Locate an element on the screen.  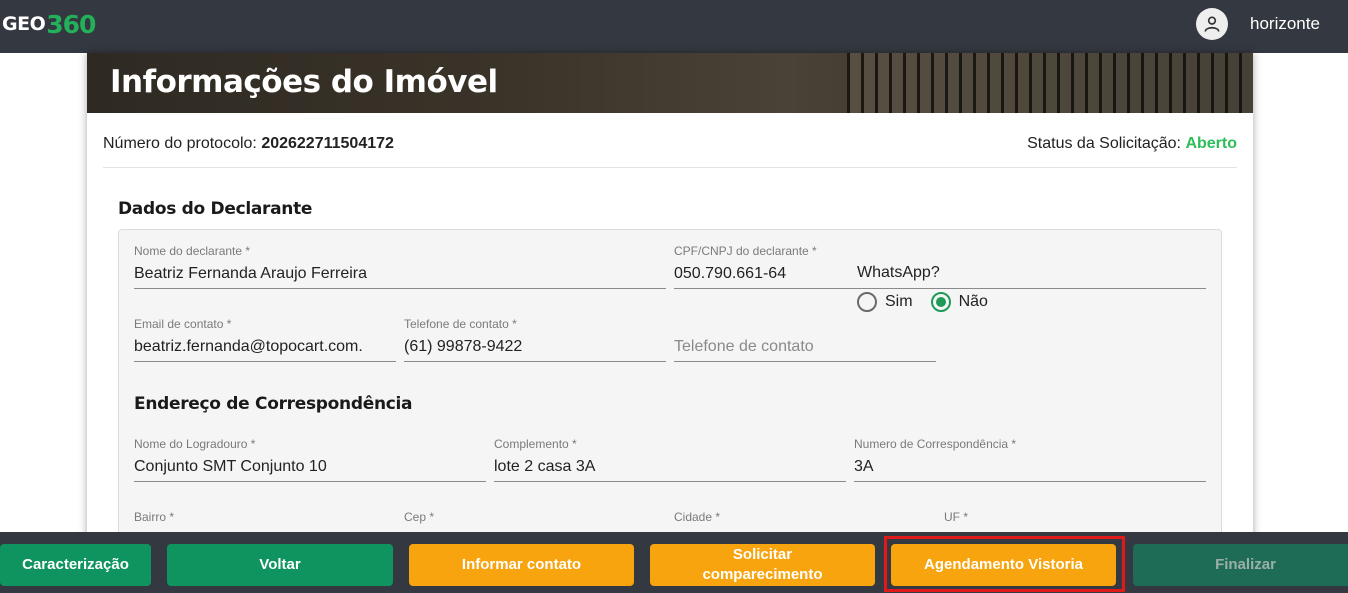
finish-button: Finalizar is located at coordinates (1240, 565).